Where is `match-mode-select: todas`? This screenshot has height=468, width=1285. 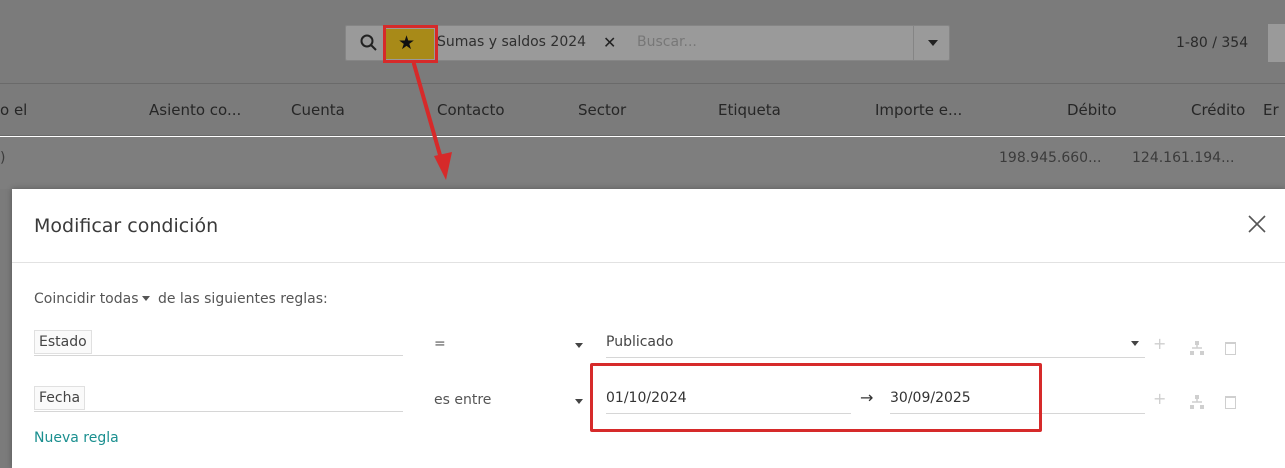
match-mode-select: todas is located at coordinates (119, 299).